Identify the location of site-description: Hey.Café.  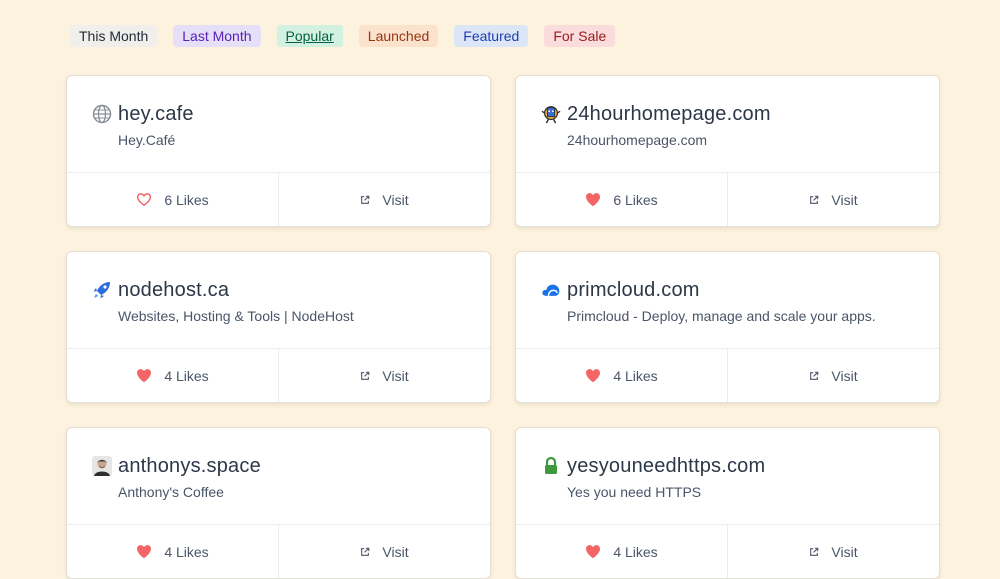
(147, 140).